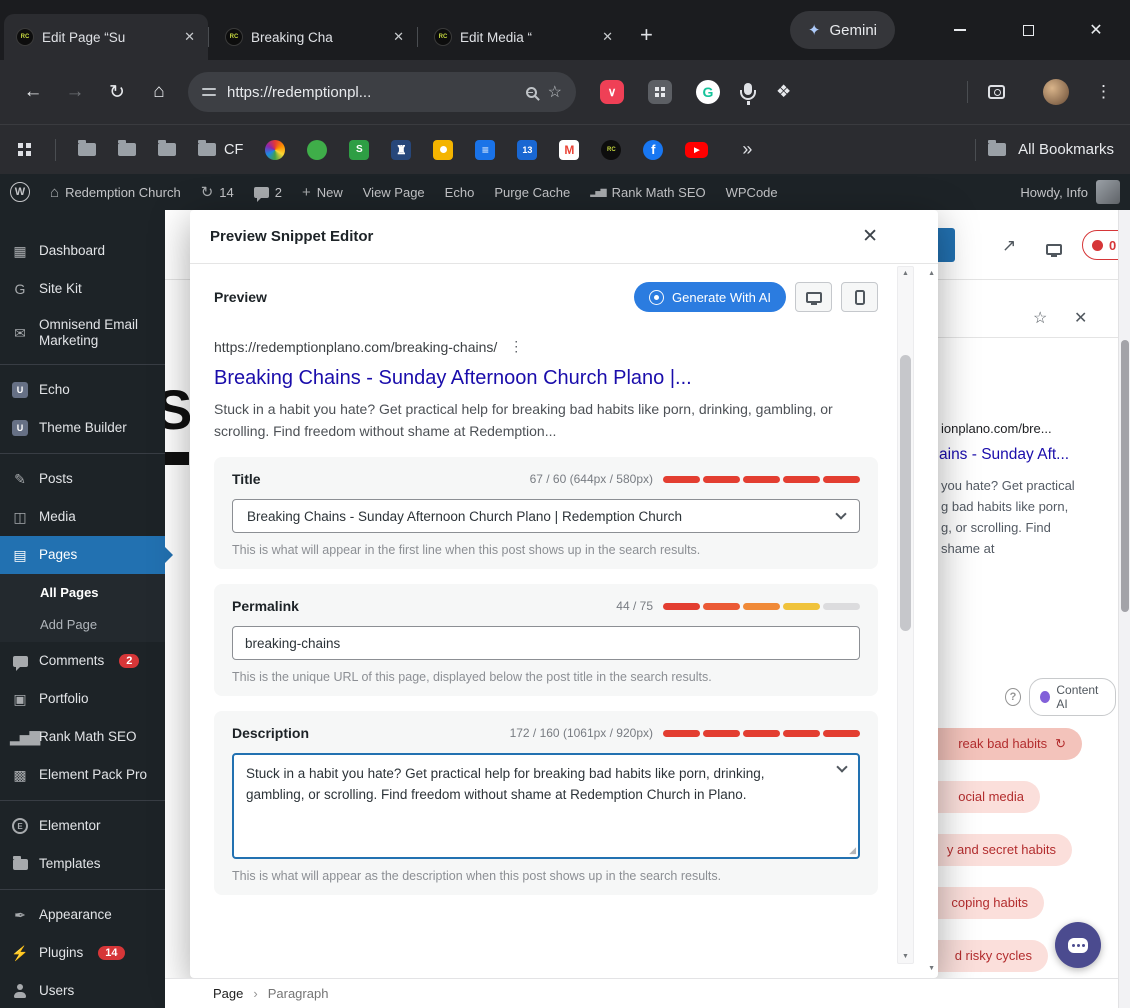  I want to click on outer-scroll-up-arrow: ▲, so click(931, 273).